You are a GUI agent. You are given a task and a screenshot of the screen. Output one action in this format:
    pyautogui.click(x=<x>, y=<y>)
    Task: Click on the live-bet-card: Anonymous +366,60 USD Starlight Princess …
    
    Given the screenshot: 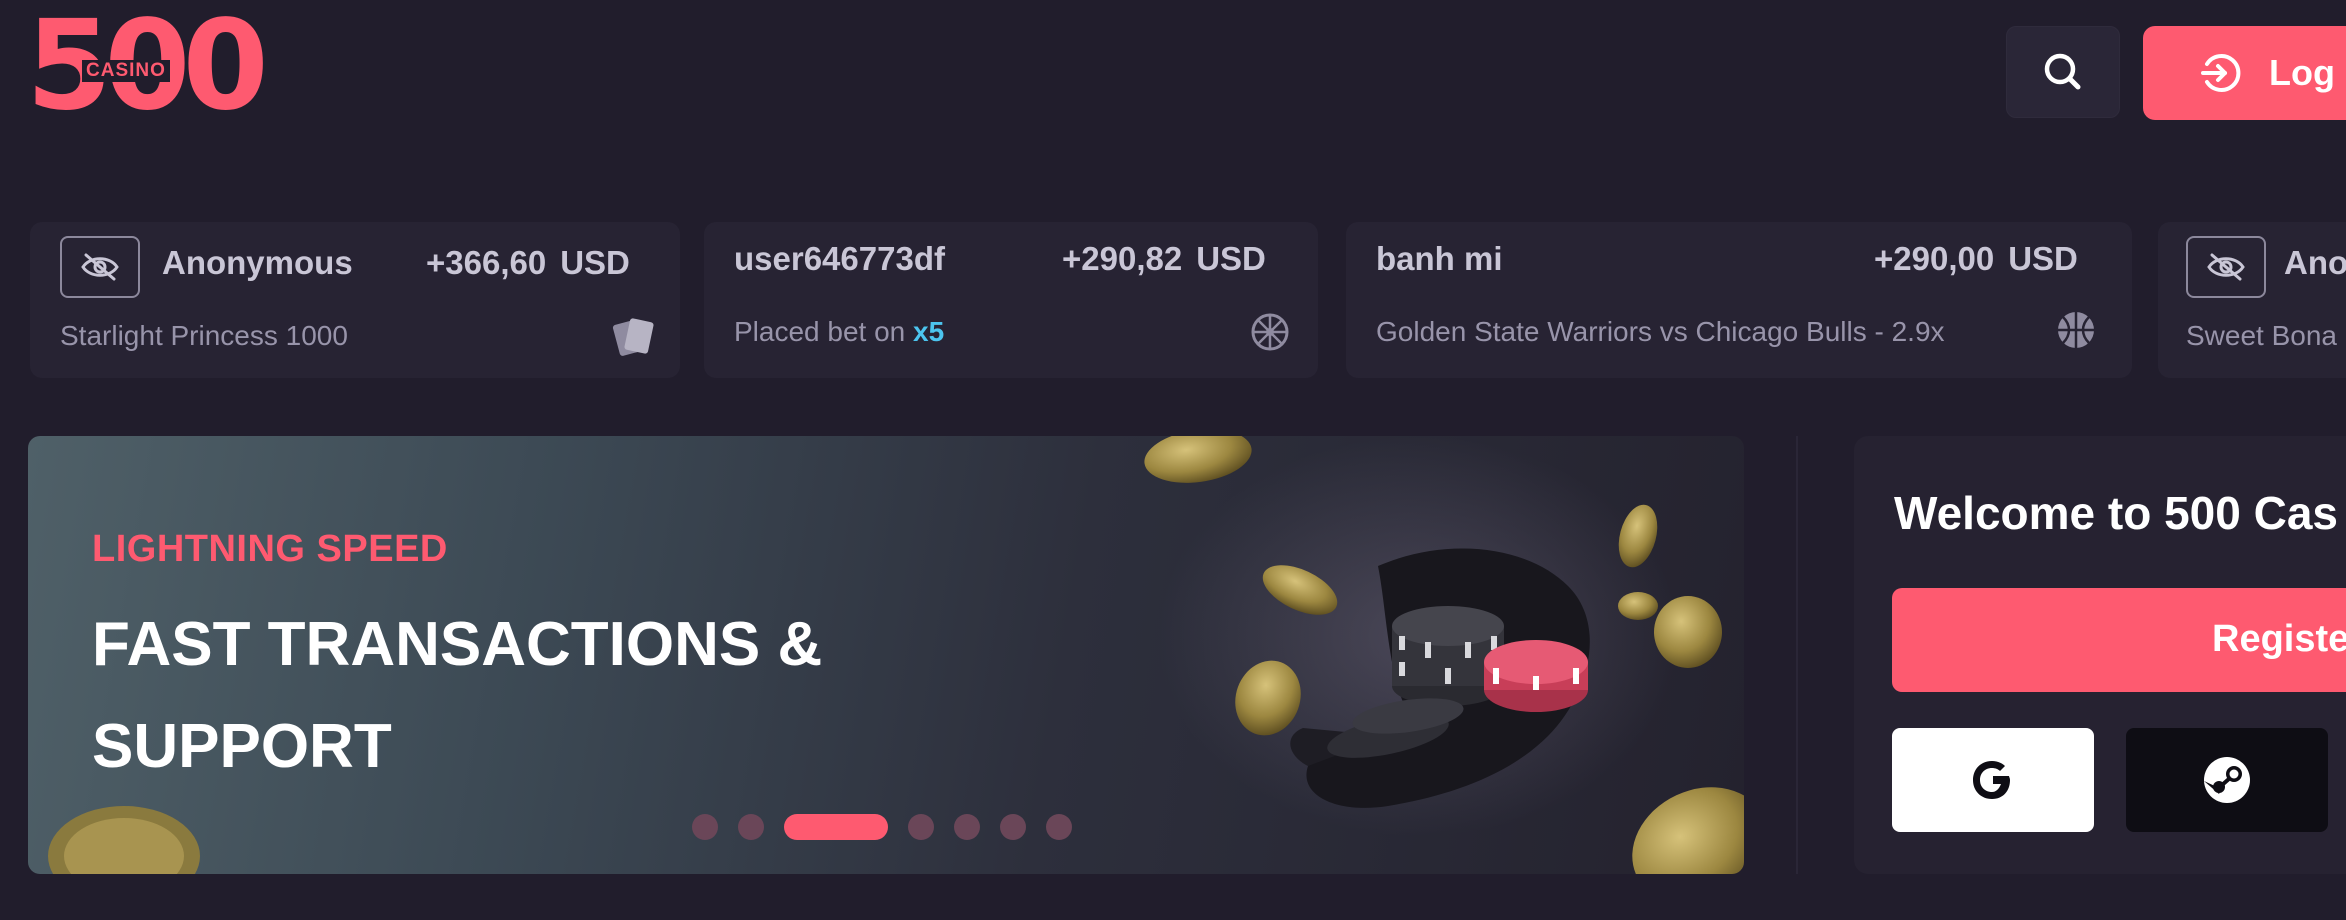 What is the action you would take?
    pyautogui.click(x=355, y=300)
    